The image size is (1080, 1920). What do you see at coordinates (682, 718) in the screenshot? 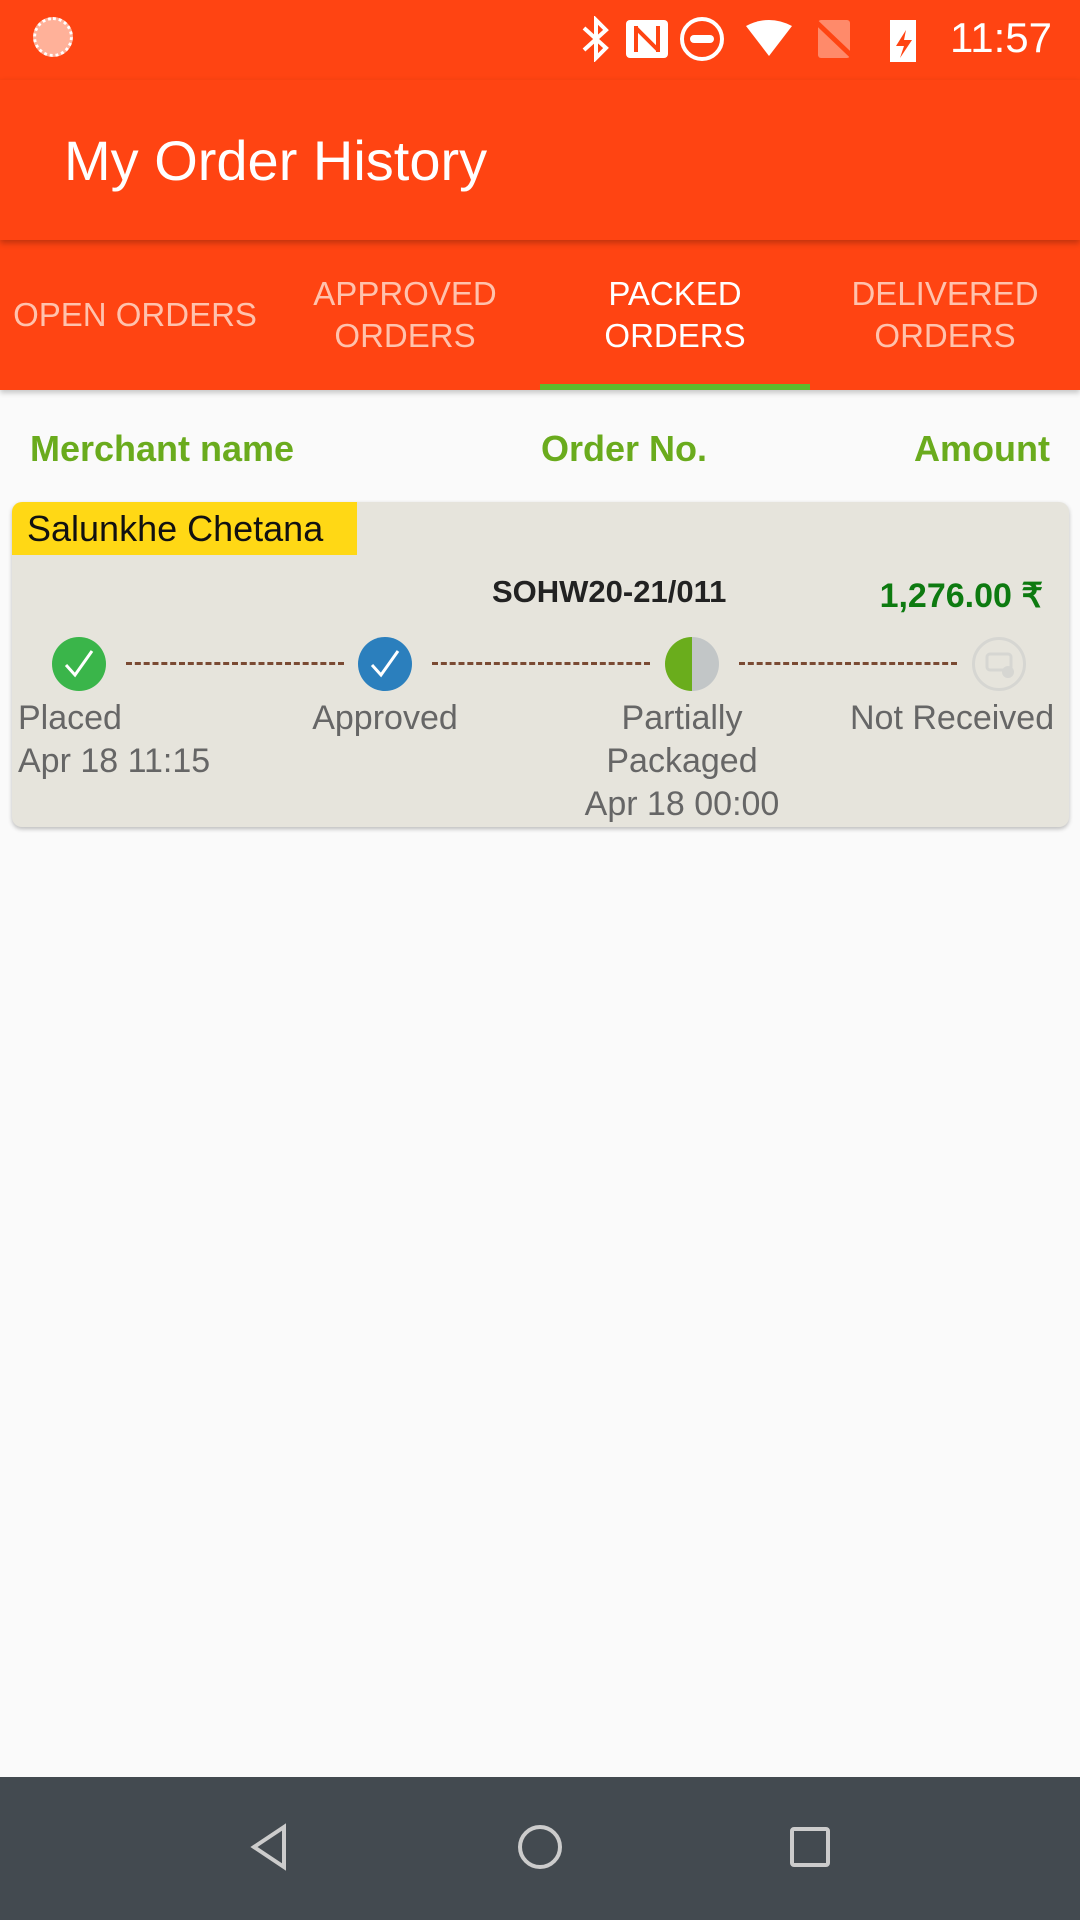
I see `step-label: Partially` at bounding box center [682, 718].